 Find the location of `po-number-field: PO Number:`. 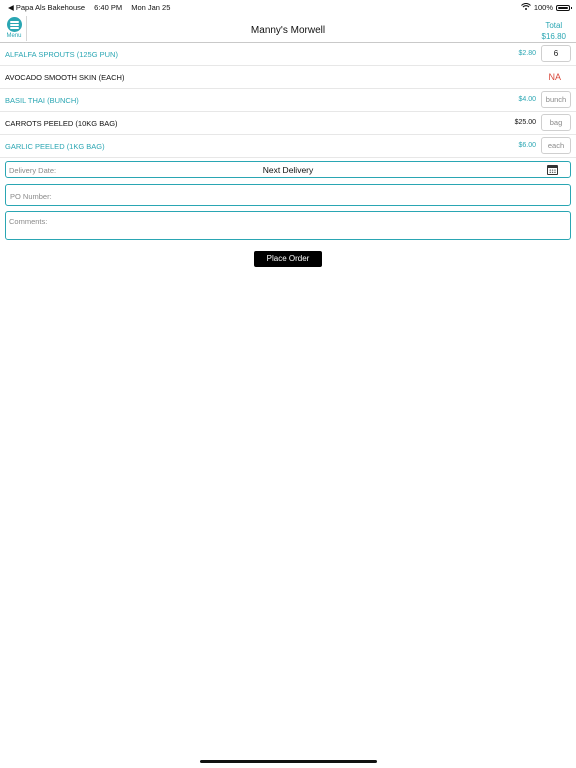

po-number-field: PO Number: is located at coordinates (288, 195).